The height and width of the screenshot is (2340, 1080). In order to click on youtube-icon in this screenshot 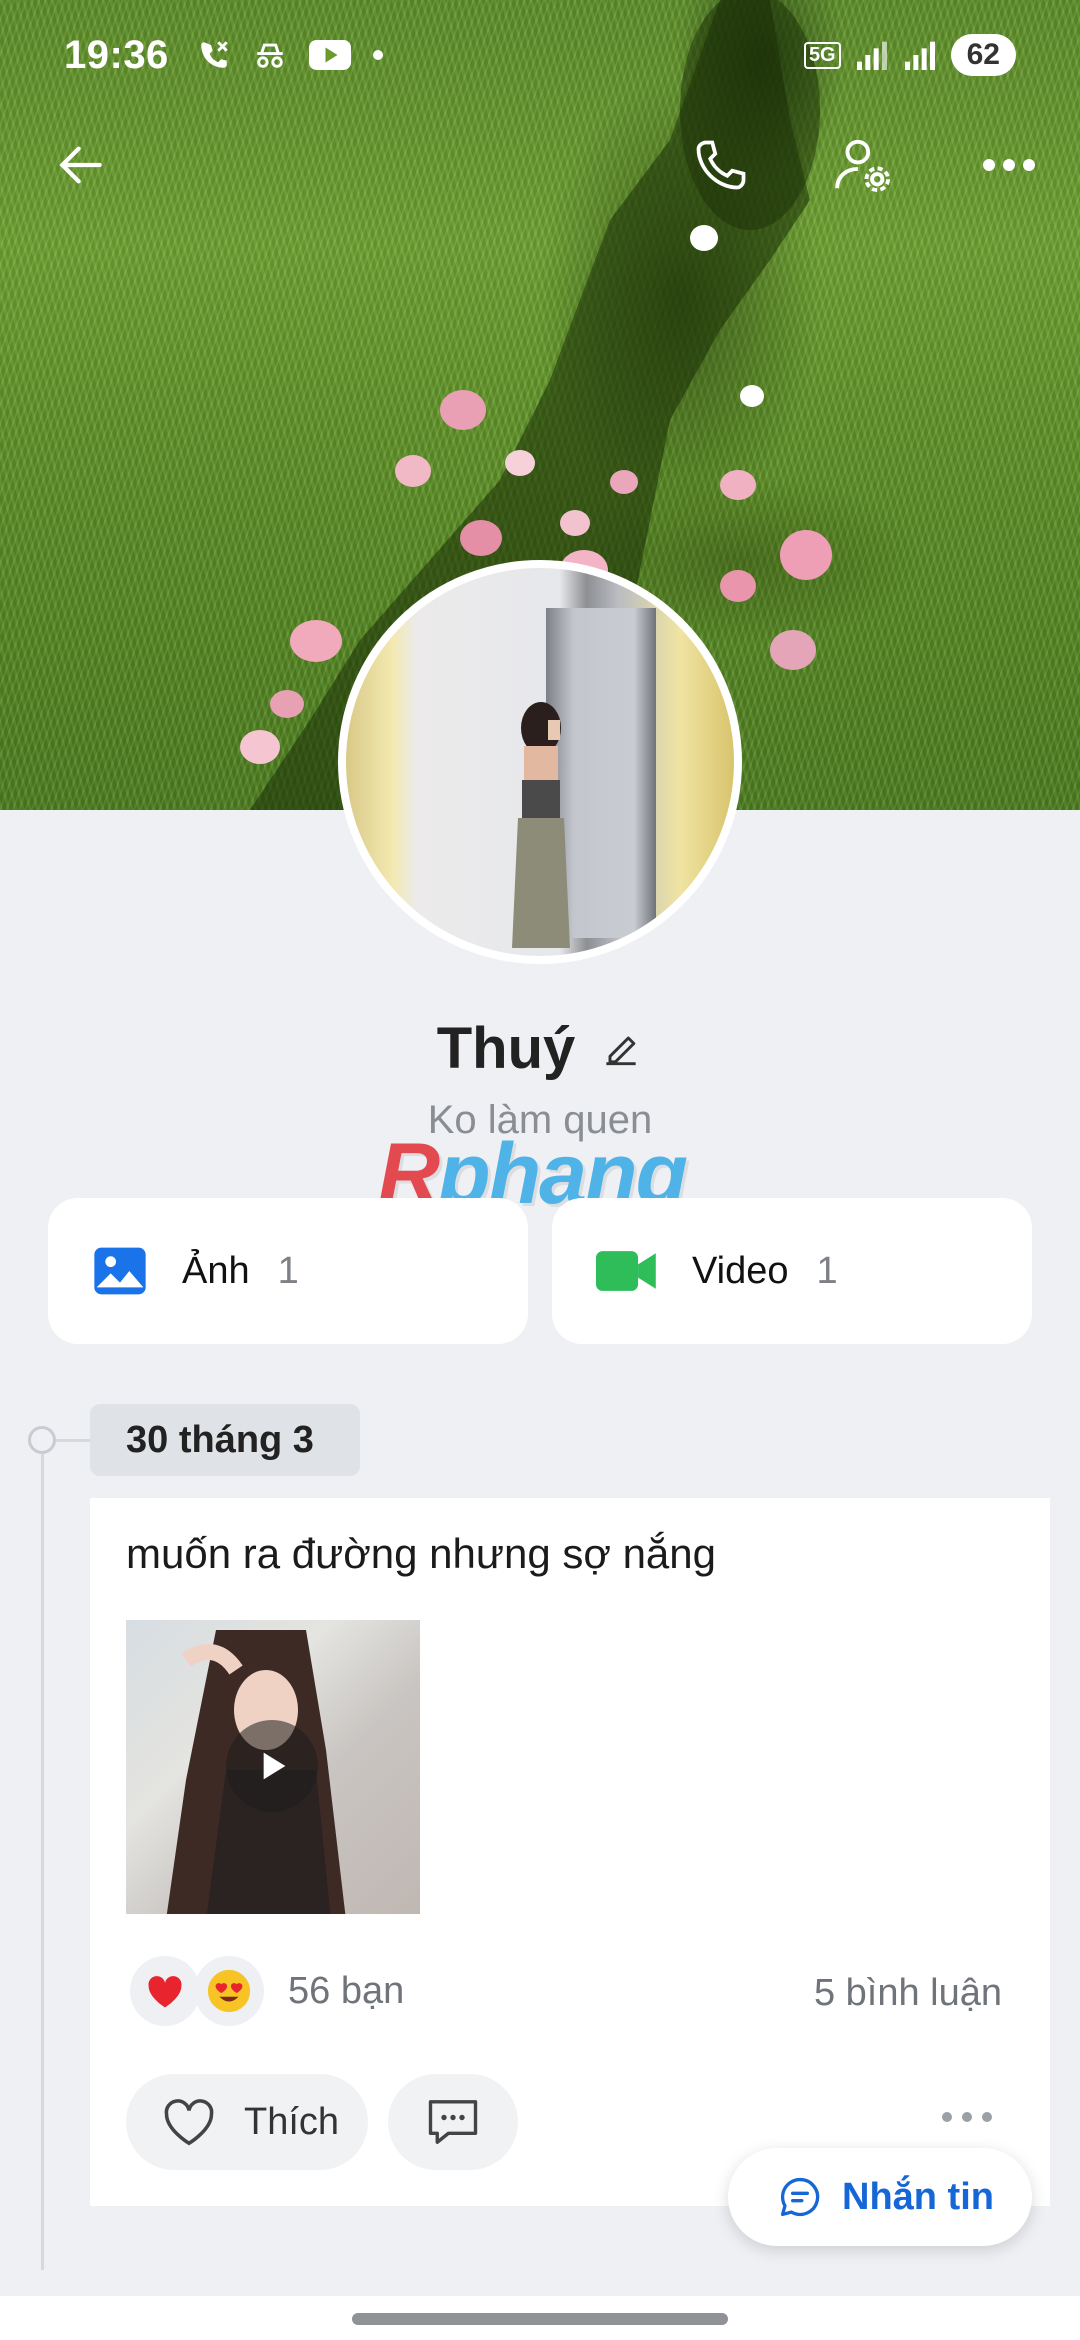, I will do `click(329, 55)`.